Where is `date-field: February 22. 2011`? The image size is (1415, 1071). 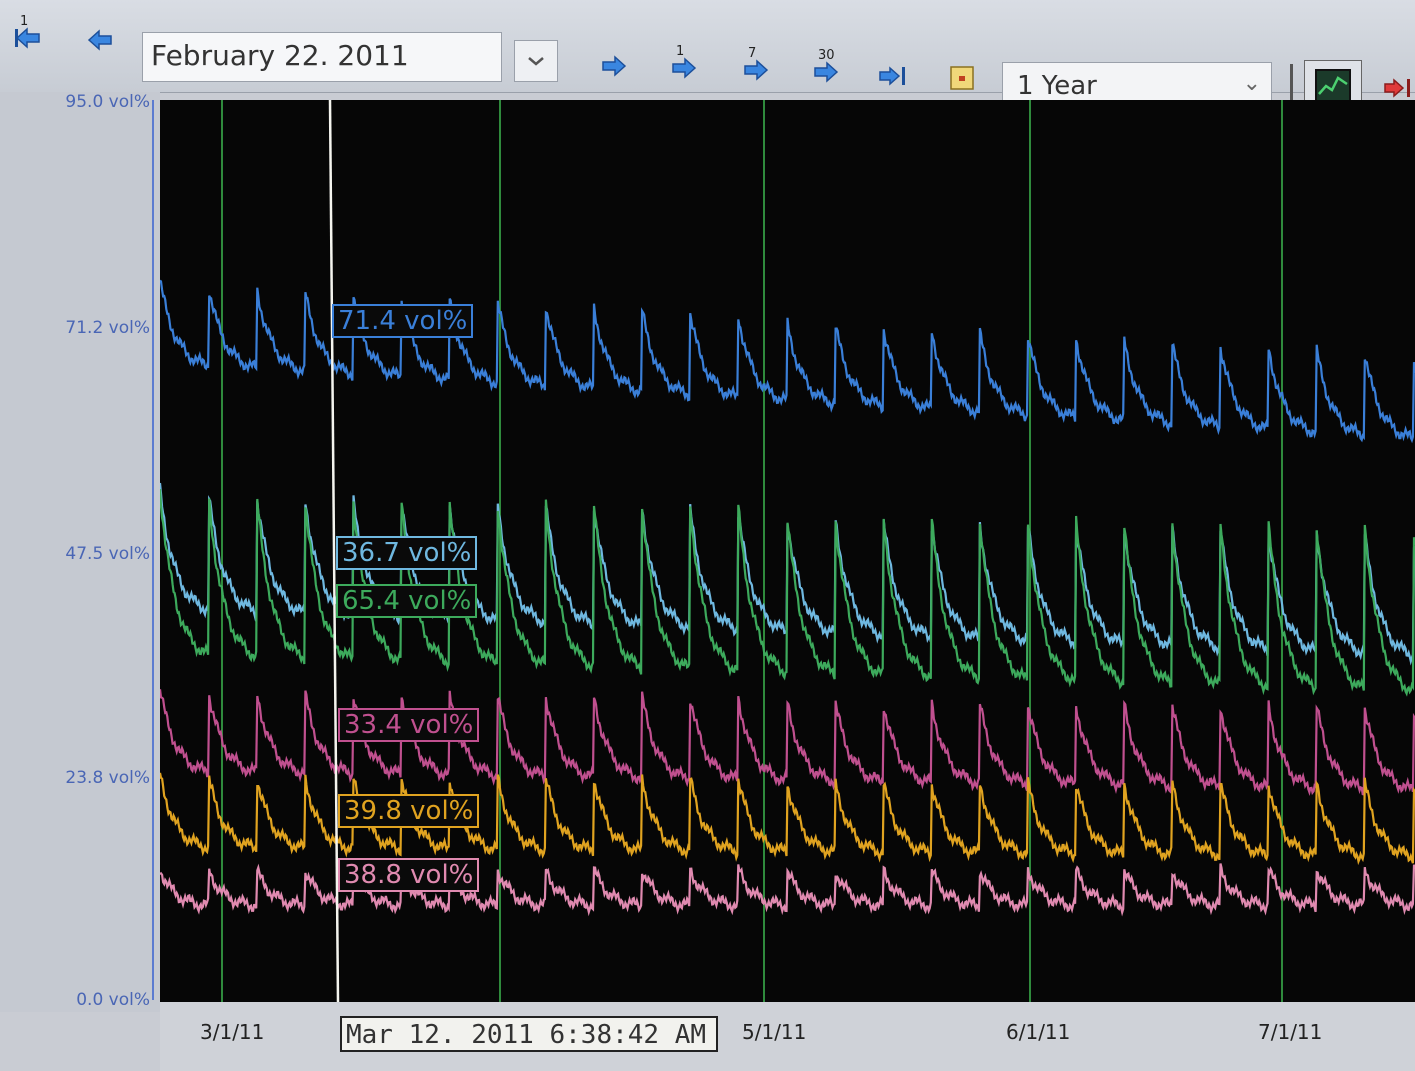 date-field: February 22. 2011 is located at coordinates (322, 57).